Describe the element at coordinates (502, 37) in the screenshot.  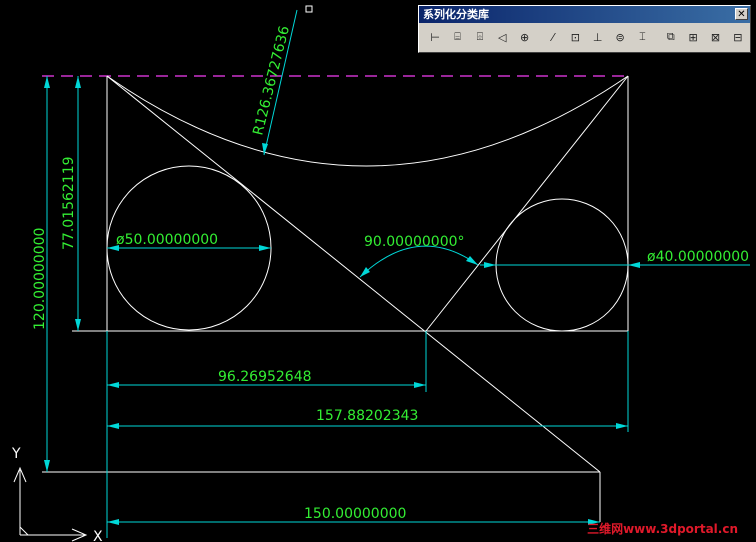
I see `radius-dim-icon: ◁` at that location.